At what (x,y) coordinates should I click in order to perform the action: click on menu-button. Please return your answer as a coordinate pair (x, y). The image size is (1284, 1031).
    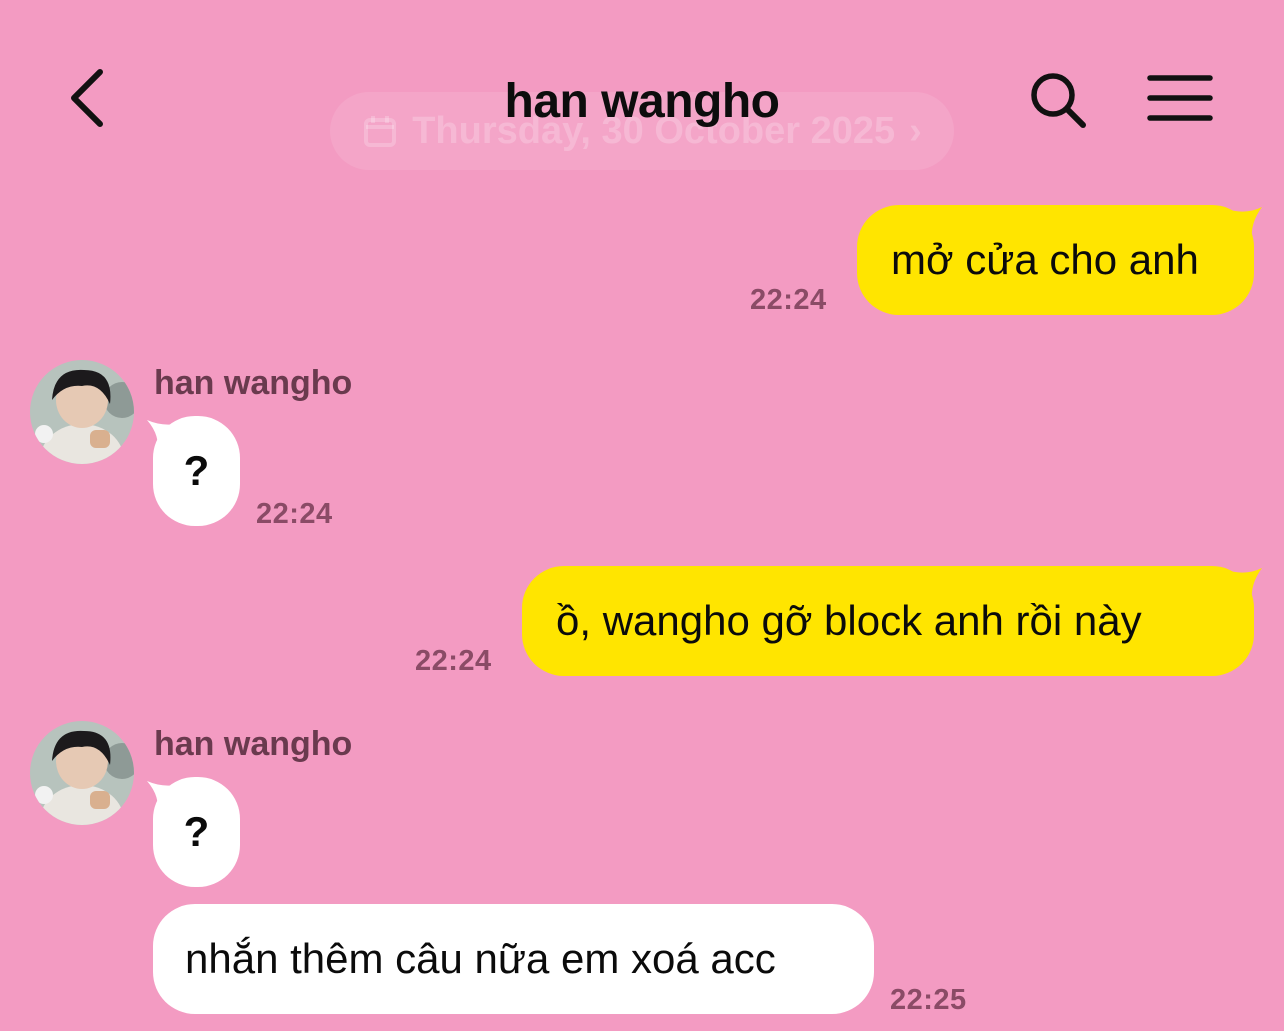
    Looking at the image, I should click on (1180, 98).